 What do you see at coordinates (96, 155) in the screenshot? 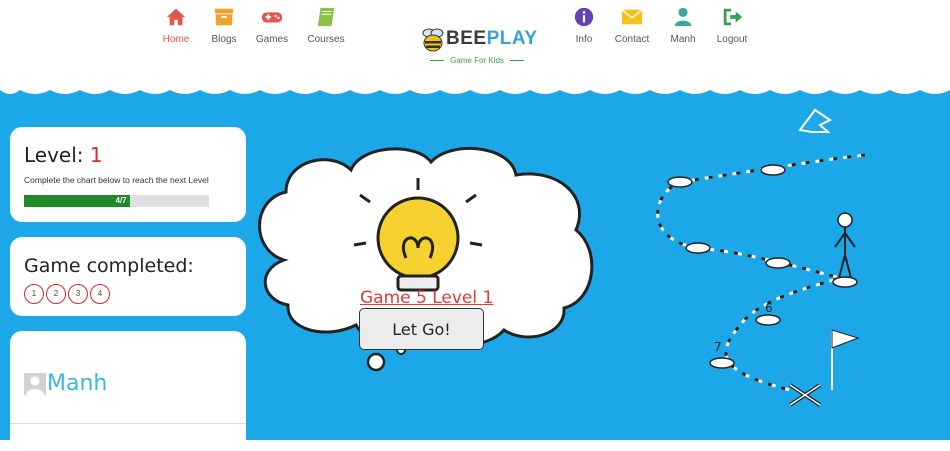
I see `level-number: 1` at bounding box center [96, 155].